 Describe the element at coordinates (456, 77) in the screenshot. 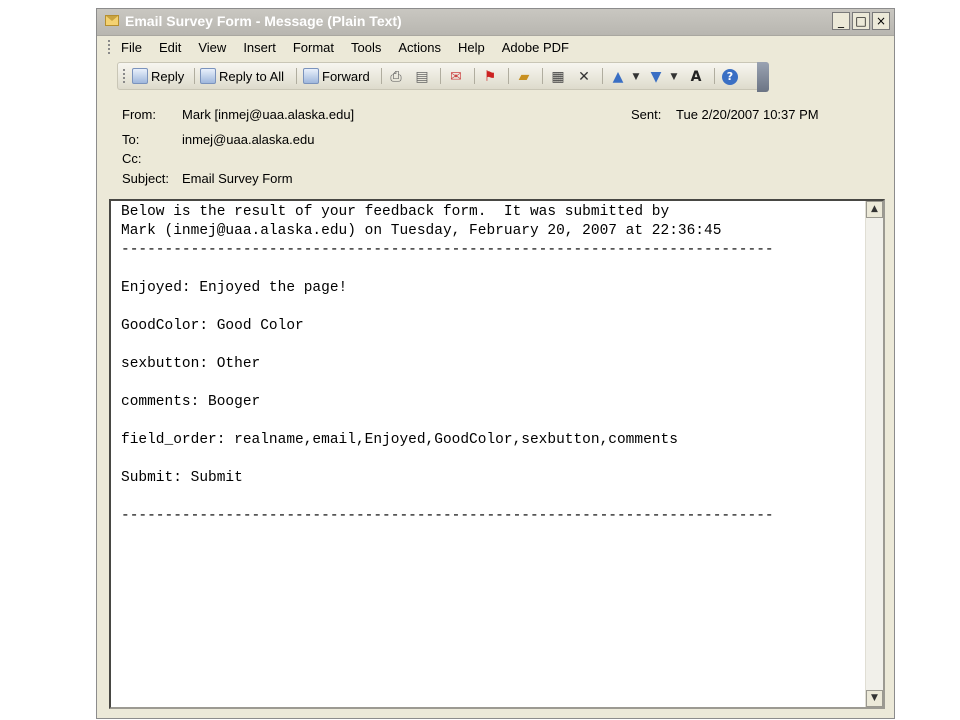

I see `rules-icon: ✉` at that location.